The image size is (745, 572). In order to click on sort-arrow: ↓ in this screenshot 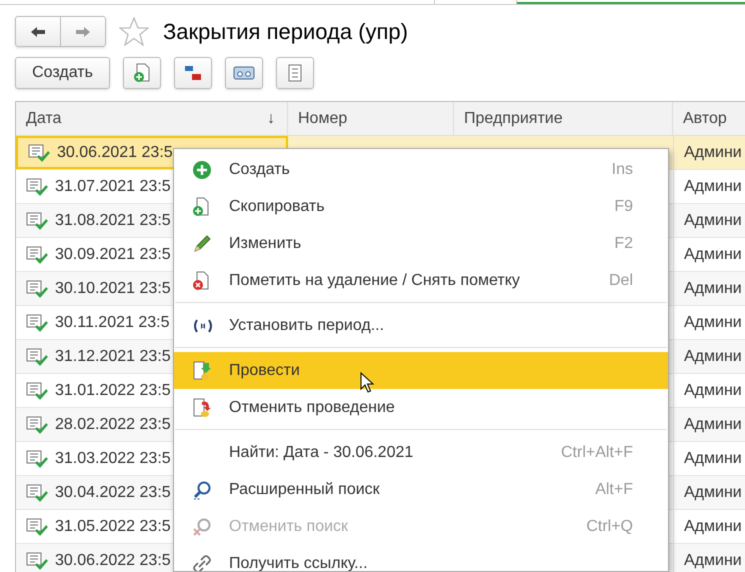, I will do `click(271, 118)`.